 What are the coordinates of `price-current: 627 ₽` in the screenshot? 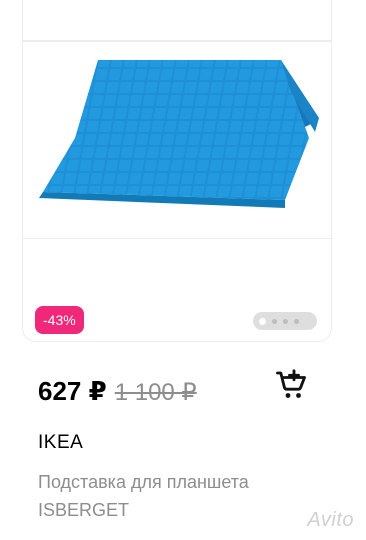 It's located at (72, 391).